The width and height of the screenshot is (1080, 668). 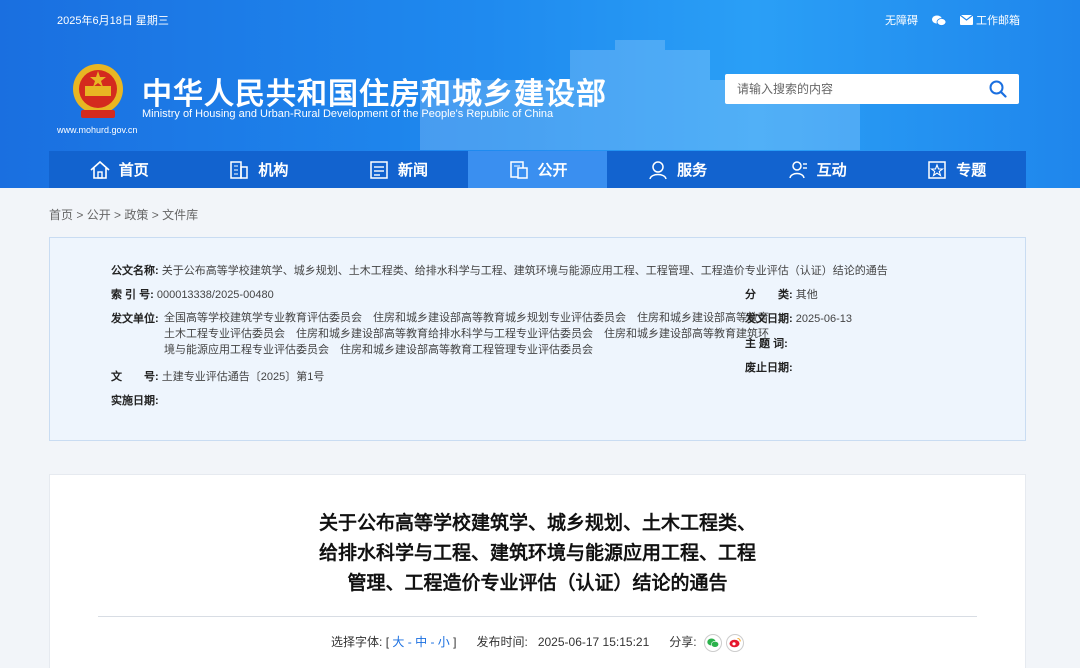 What do you see at coordinates (113, 21) in the screenshot?
I see `current-date: 2025年6月18日 星期三` at bounding box center [113, 21].